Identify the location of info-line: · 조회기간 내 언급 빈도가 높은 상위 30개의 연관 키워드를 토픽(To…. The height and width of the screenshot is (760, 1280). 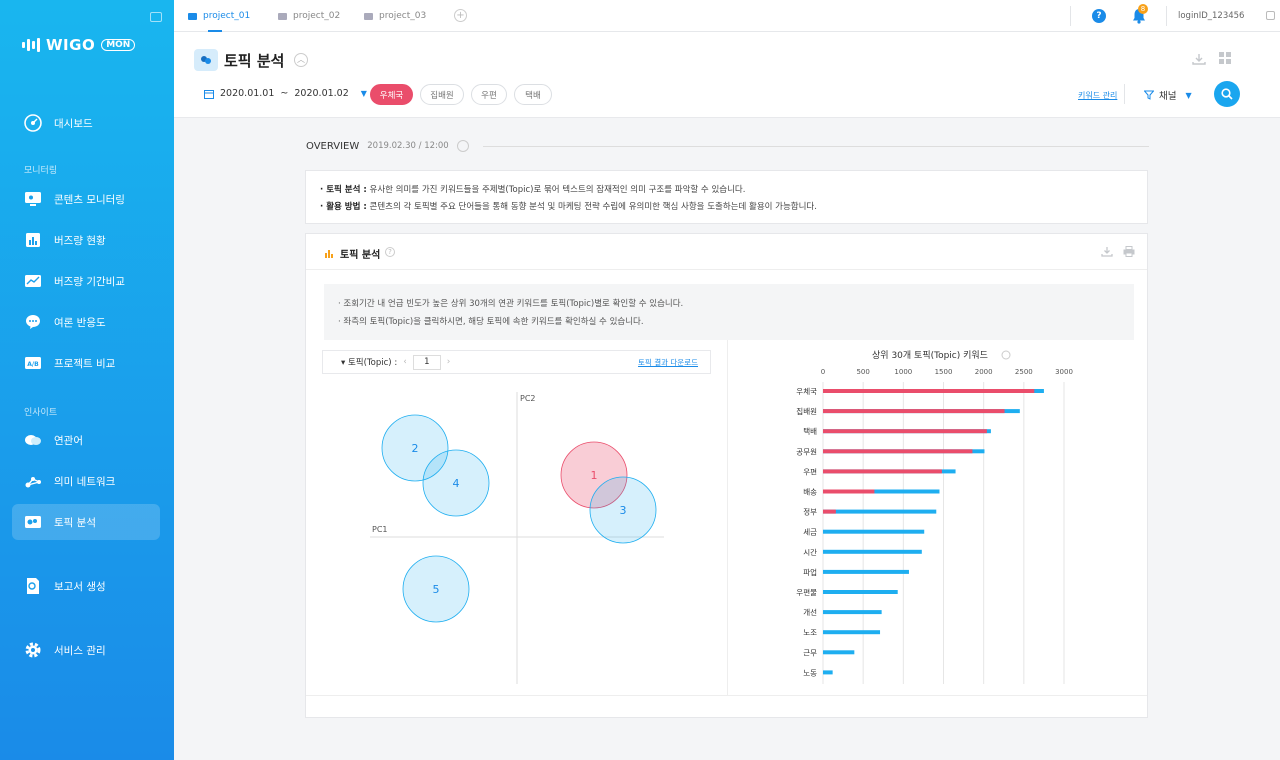
(511, 304).